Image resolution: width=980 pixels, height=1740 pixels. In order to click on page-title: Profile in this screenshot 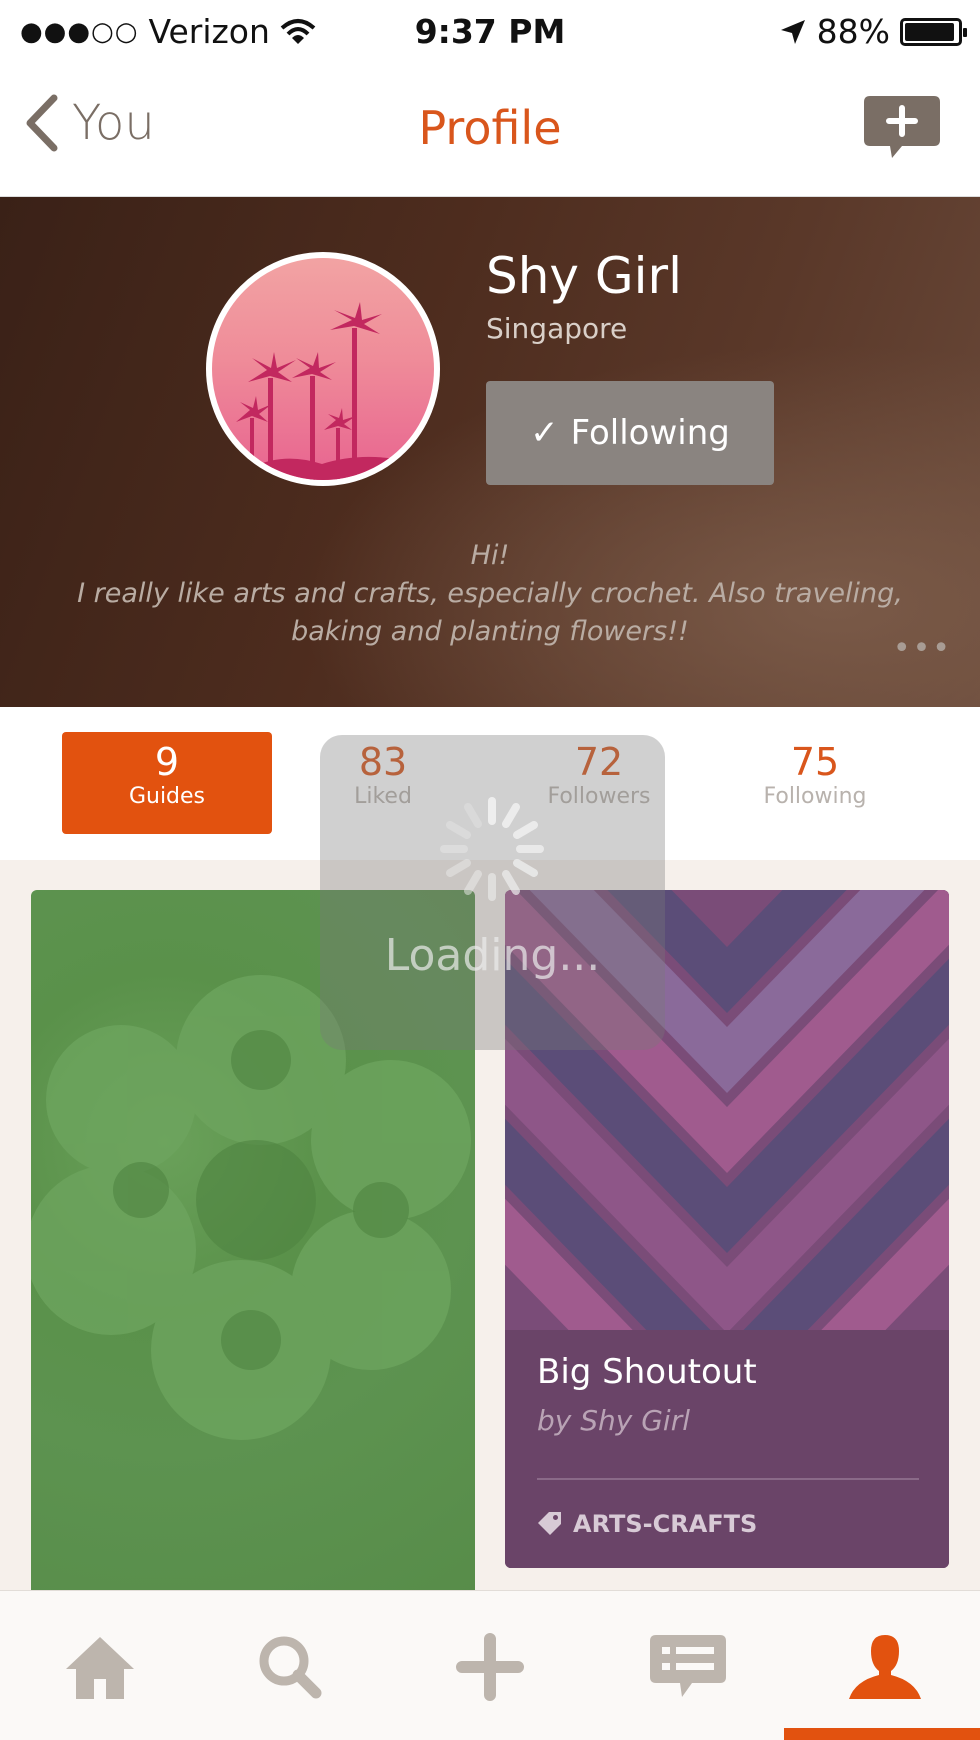, I will do `click(490, 128)`.